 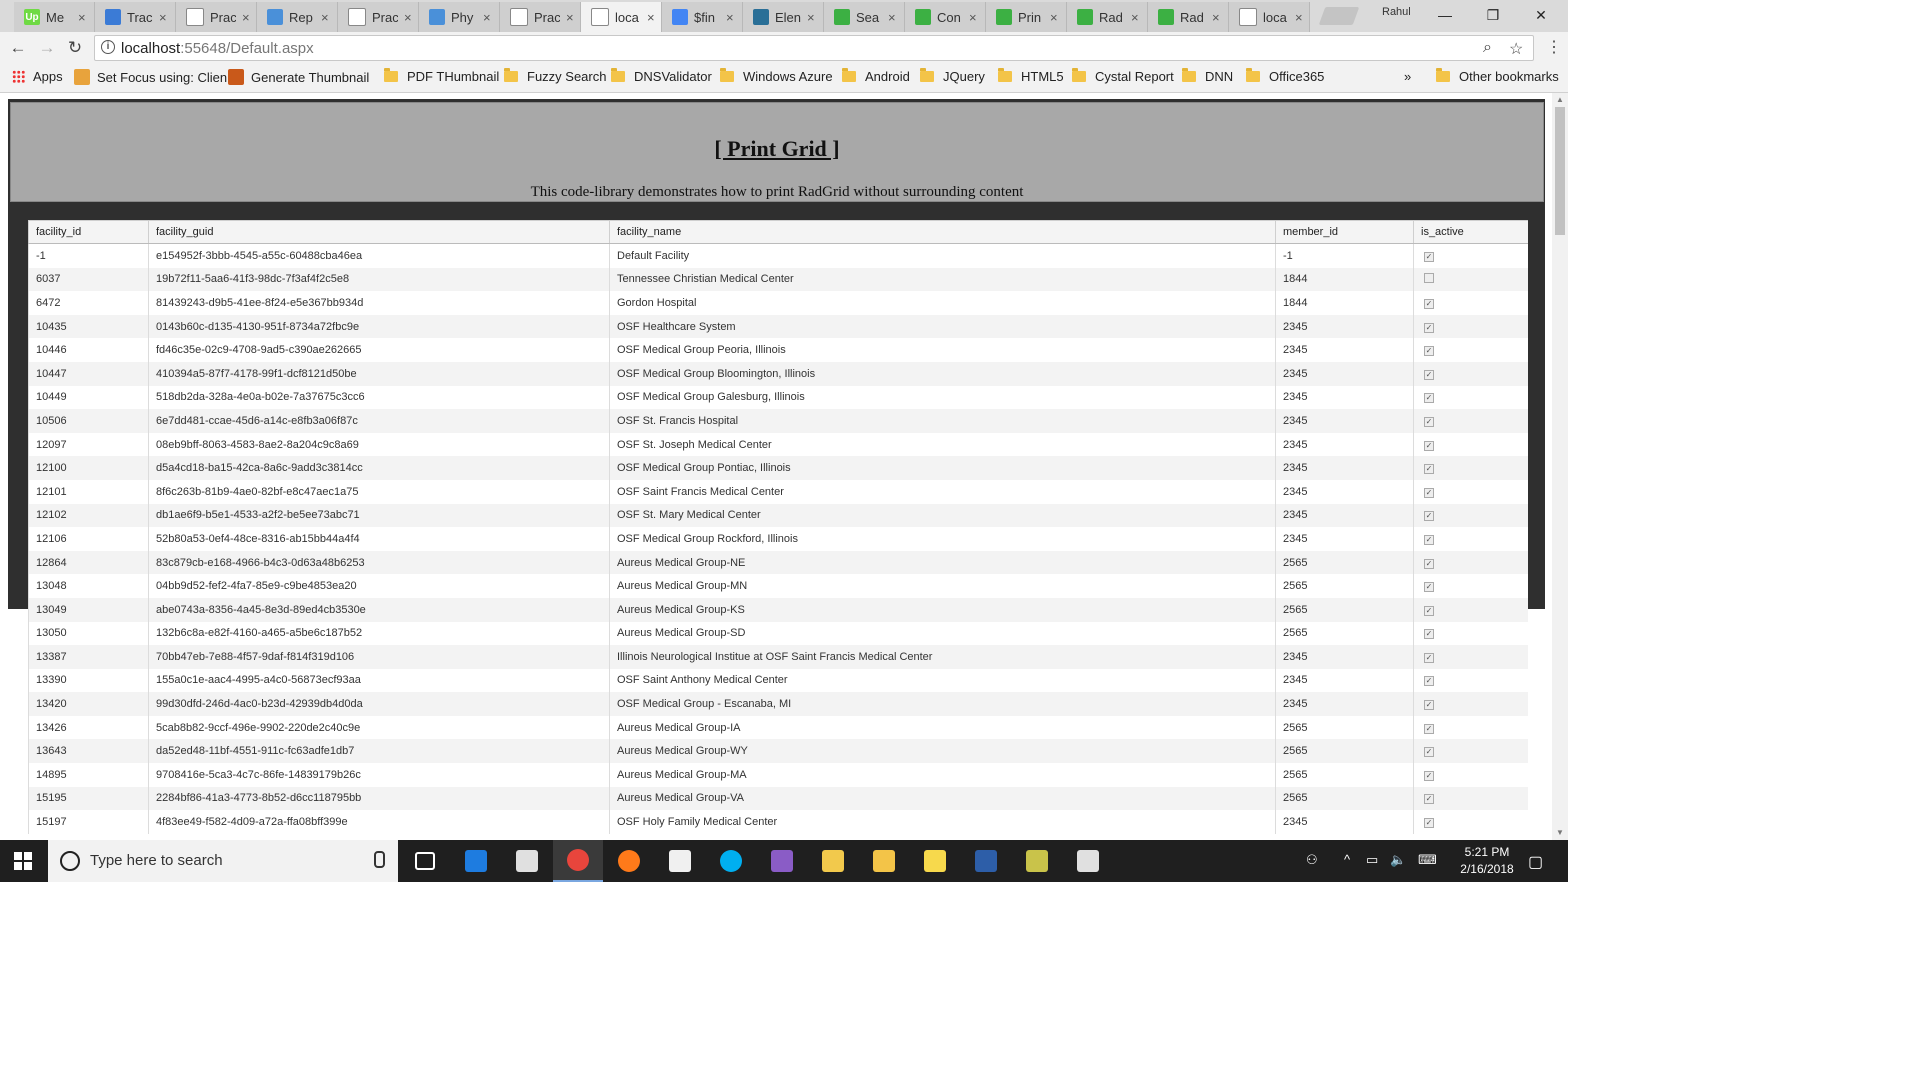 I want to click on bookmark-item: Generate Thumbnail, so click(x=298, y=77).